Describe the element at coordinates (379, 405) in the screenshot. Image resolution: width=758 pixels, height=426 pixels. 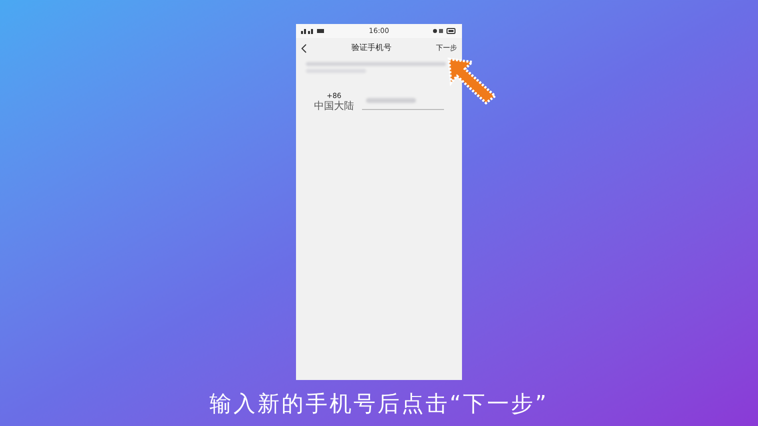
I see `video-caption: 输入新的手机号后点击“下一步”` at that location.